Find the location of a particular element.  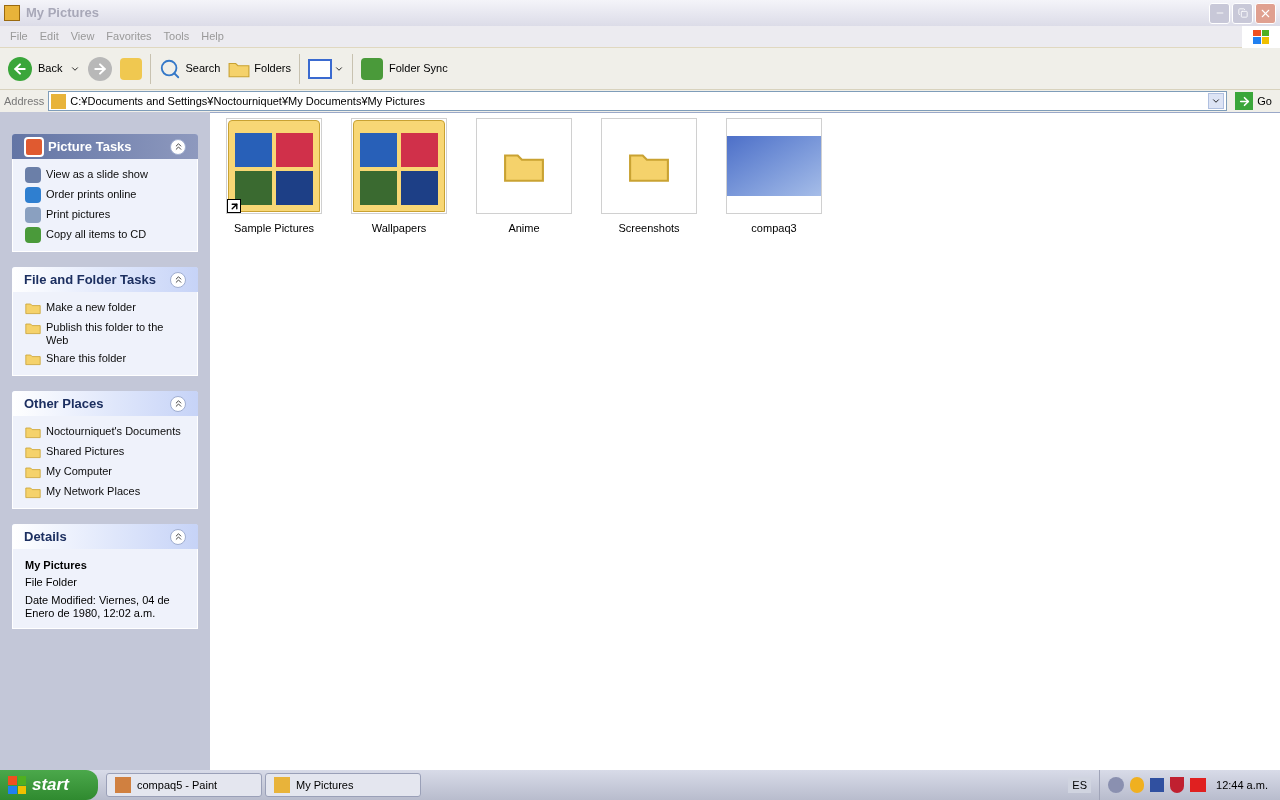

back-button: Back is located at coordinates (35, 68).